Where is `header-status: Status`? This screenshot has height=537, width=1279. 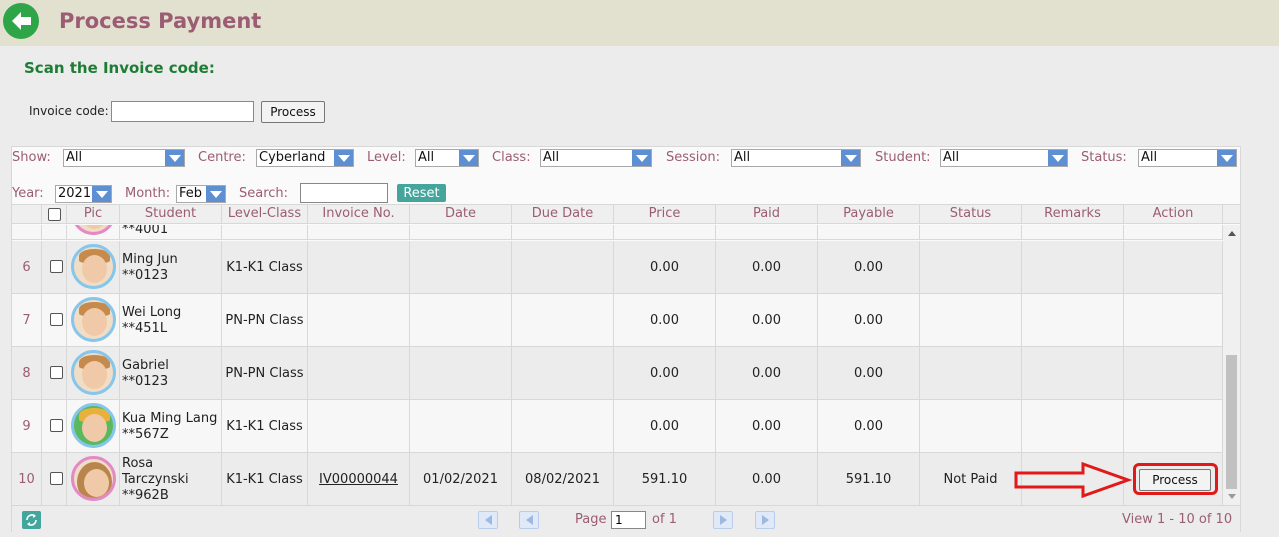
header-status: Status is located at coordinates (971, 214).